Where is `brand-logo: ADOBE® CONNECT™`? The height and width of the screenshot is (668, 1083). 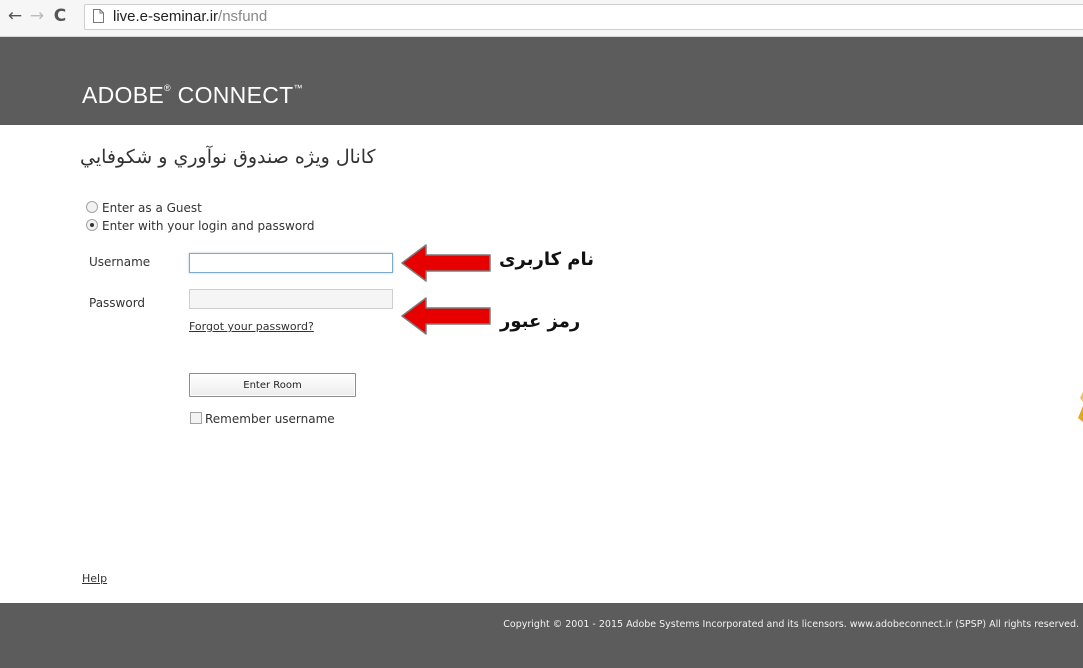
brand-logo: ADOBE® CONNECT™ is located at coordinates (192, 95).